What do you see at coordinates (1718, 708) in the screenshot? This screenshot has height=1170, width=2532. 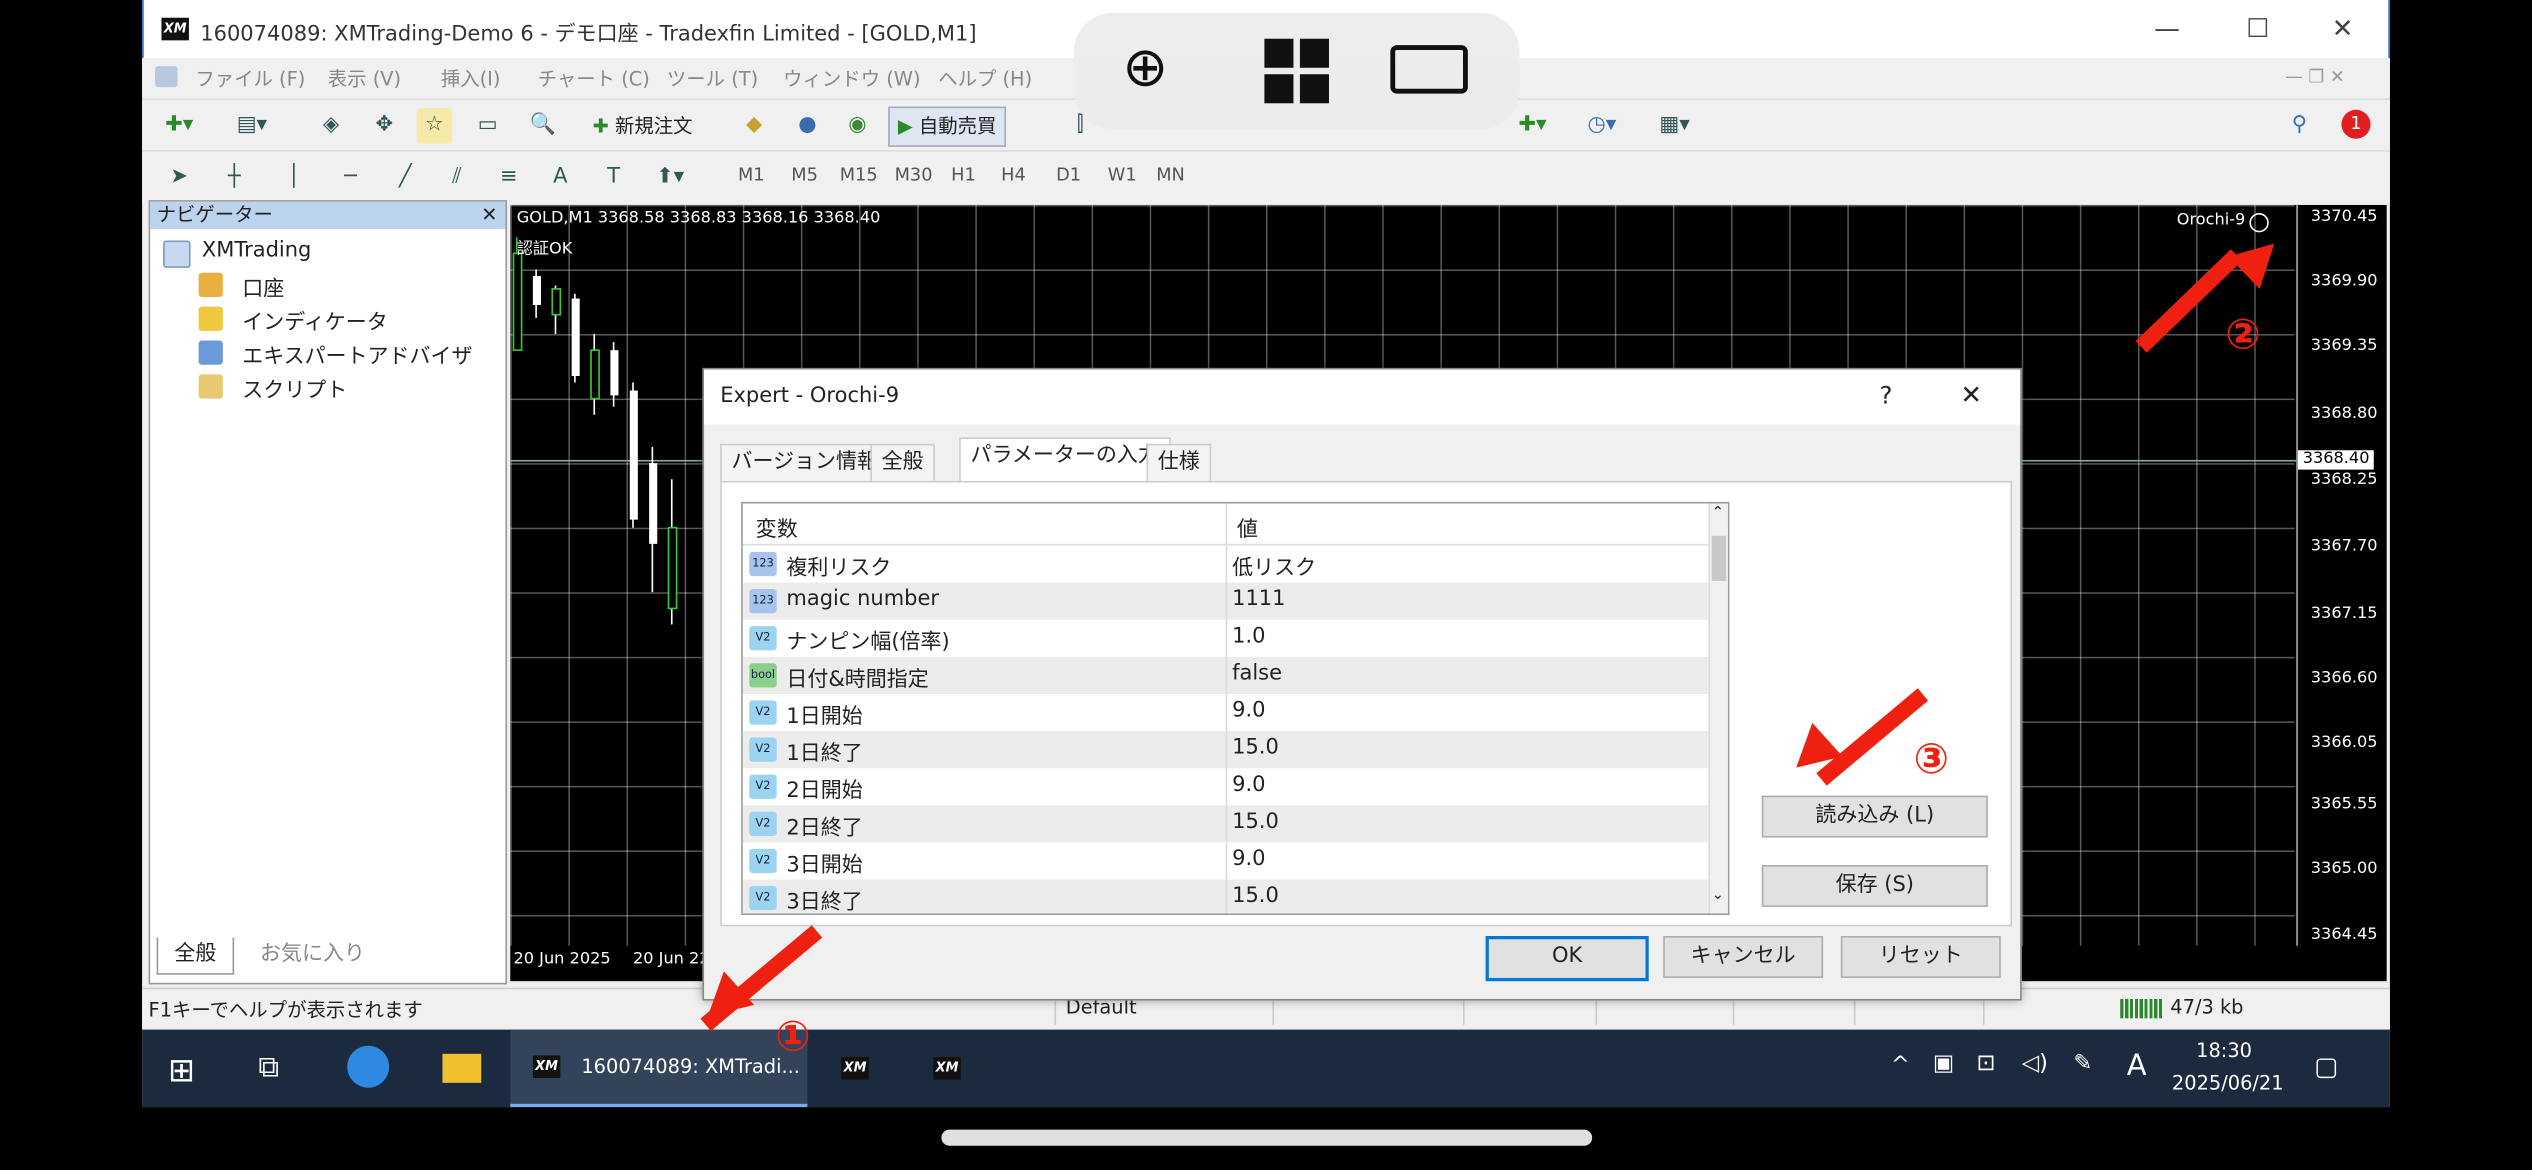 I see `table-scrollbar: ⌃ ⌄` at bounding box center [1718, 708].